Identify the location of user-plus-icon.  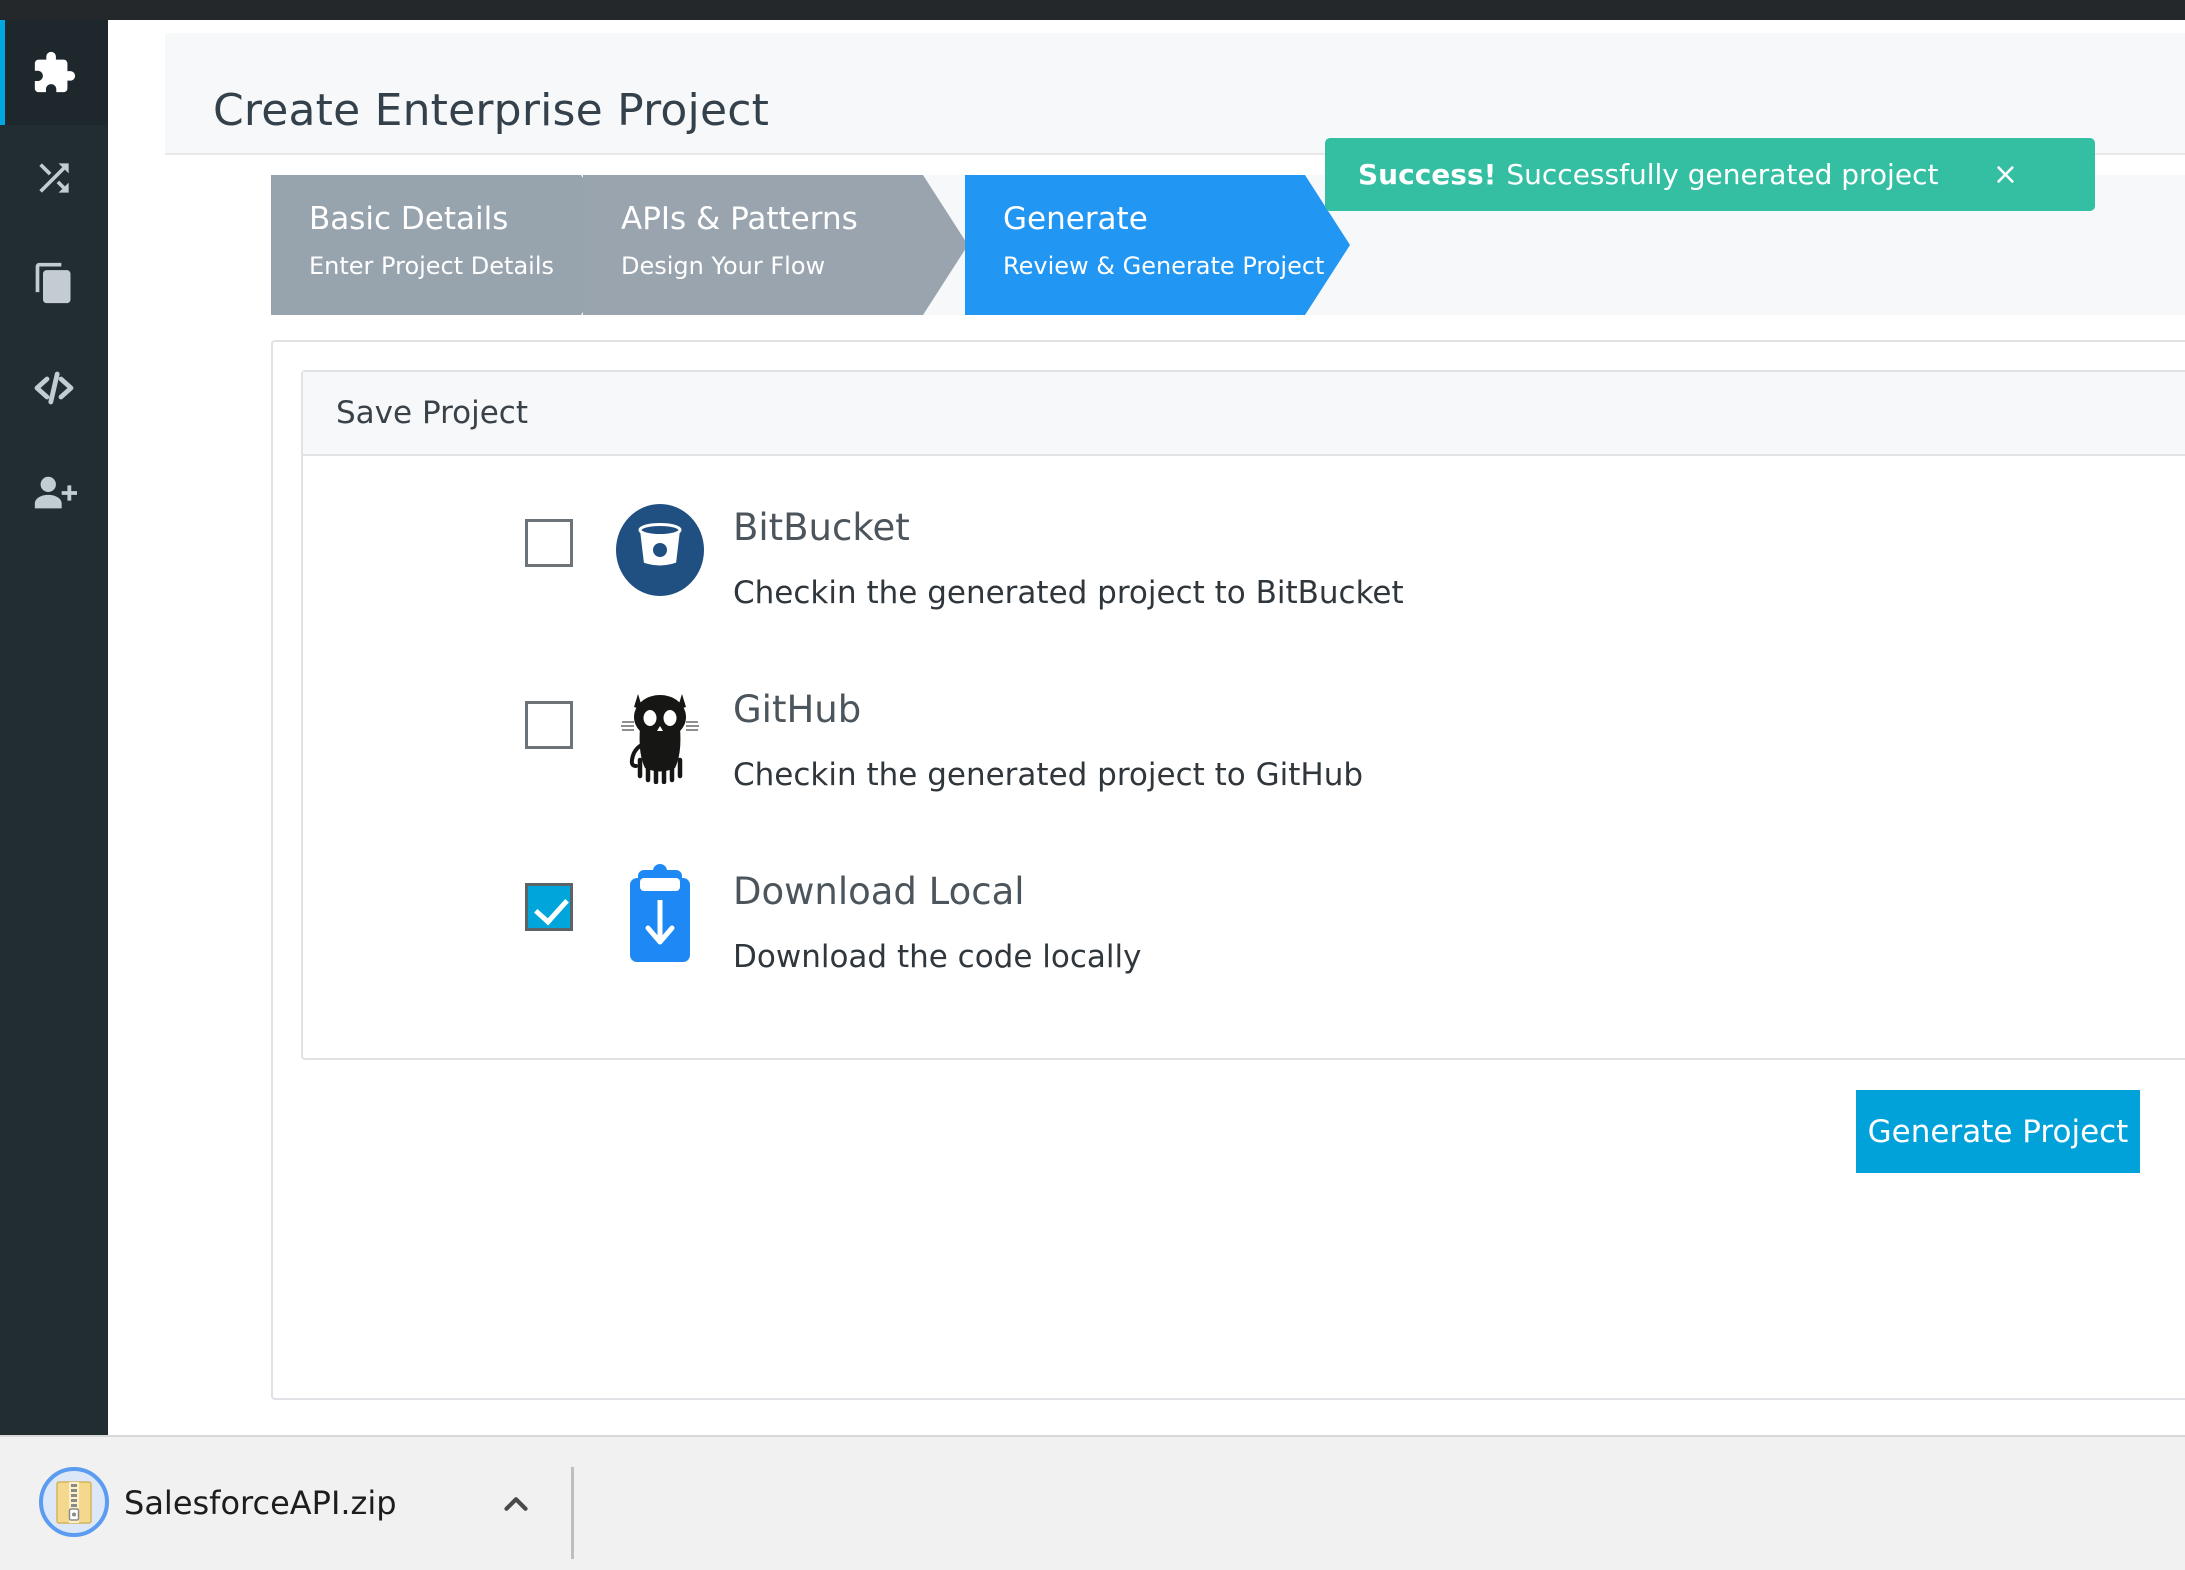
(54, 493).